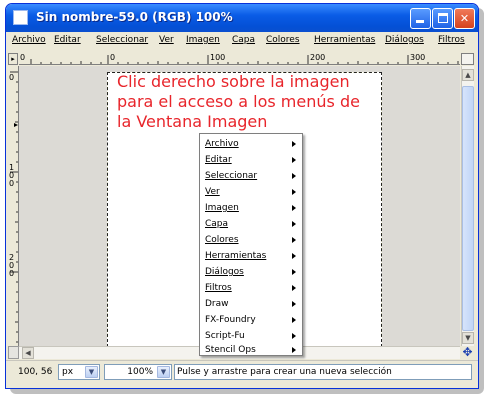  What do you see at coordinates (20, 17) in the screenshot?
I see `app-icon` at bounding box center [20, 17].